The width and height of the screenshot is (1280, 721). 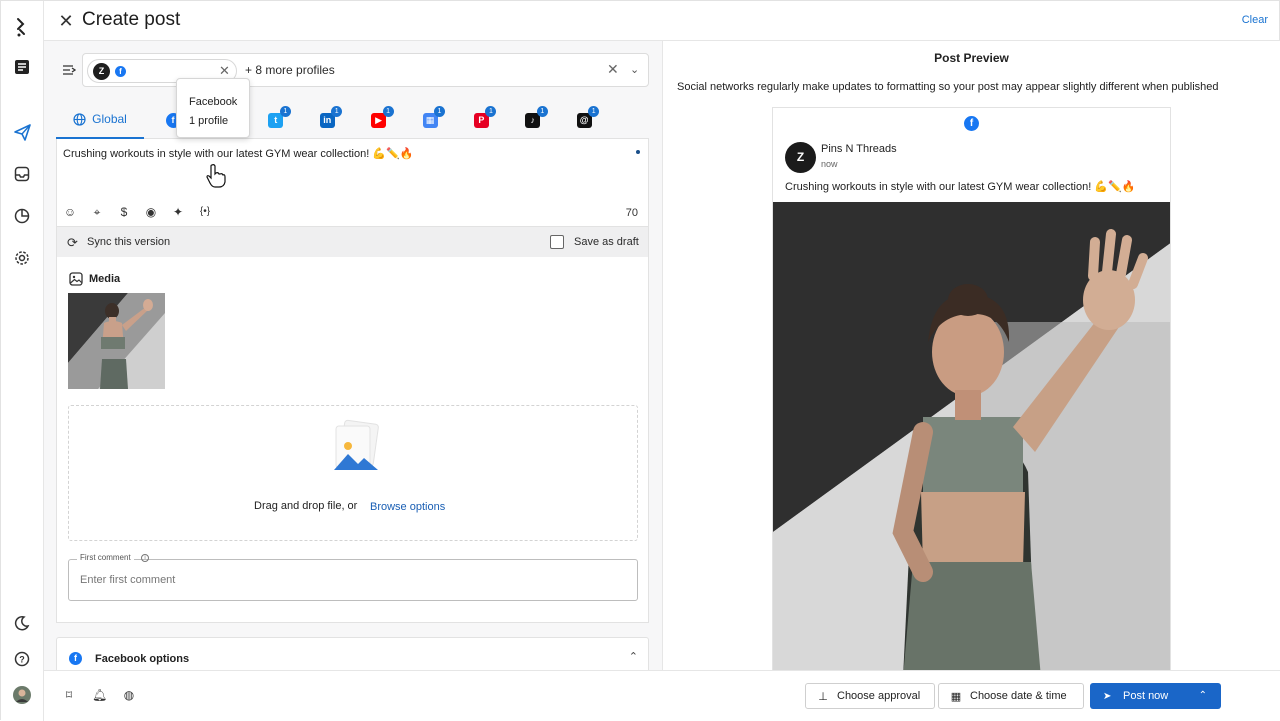 I want to click on tab-linkedin: in 1, so click(x=327, y=120).